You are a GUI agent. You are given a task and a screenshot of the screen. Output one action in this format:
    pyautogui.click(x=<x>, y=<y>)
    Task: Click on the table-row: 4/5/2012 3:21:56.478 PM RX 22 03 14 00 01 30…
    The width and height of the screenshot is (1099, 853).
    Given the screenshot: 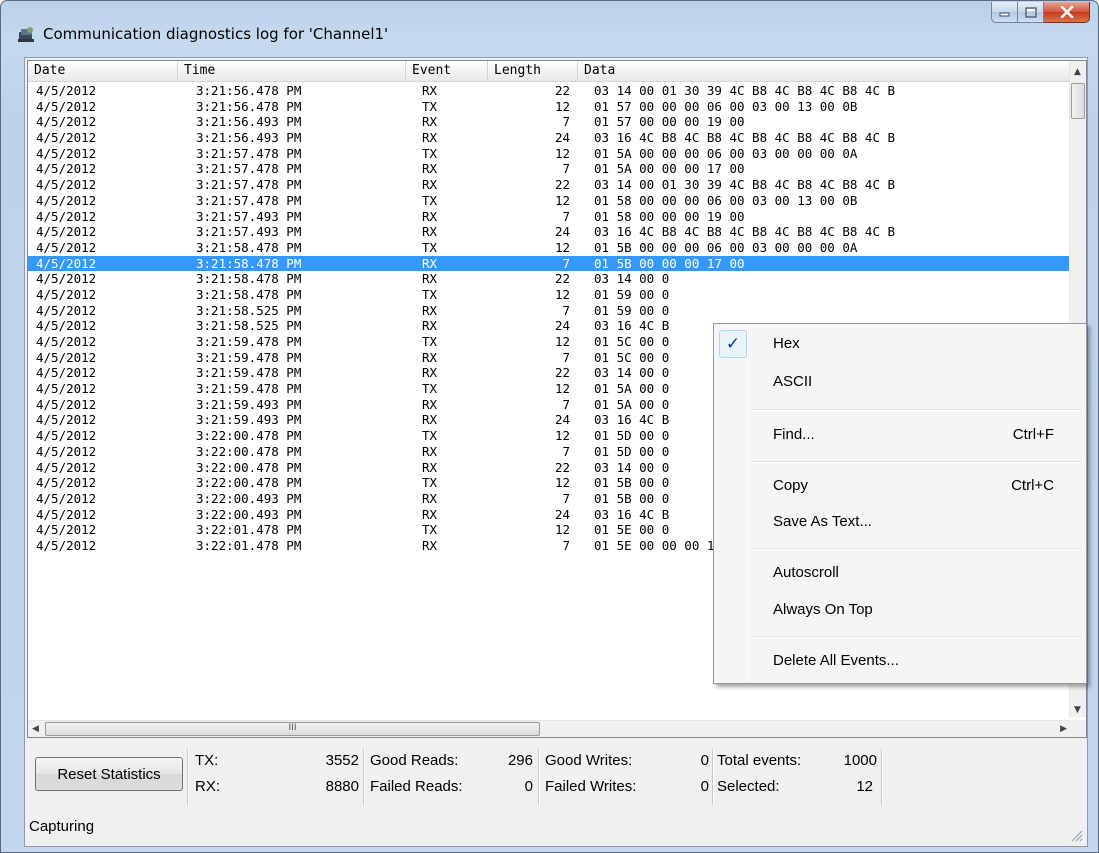 What is the action you would take?
    pyautogui.click(x=550, y=91)
    